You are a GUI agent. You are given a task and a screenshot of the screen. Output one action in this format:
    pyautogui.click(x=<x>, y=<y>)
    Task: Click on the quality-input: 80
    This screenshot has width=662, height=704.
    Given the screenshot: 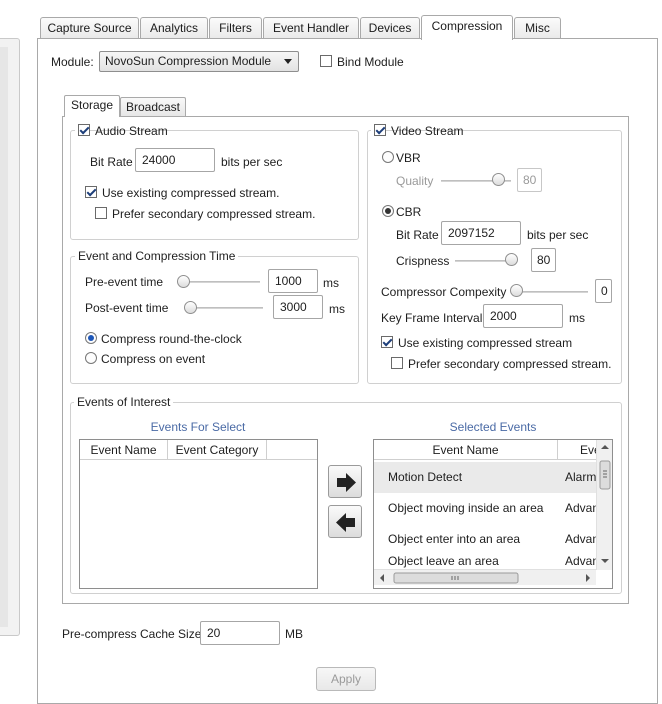 What is the action you would take?
    pyautogui.click(x=529, y=180)
    